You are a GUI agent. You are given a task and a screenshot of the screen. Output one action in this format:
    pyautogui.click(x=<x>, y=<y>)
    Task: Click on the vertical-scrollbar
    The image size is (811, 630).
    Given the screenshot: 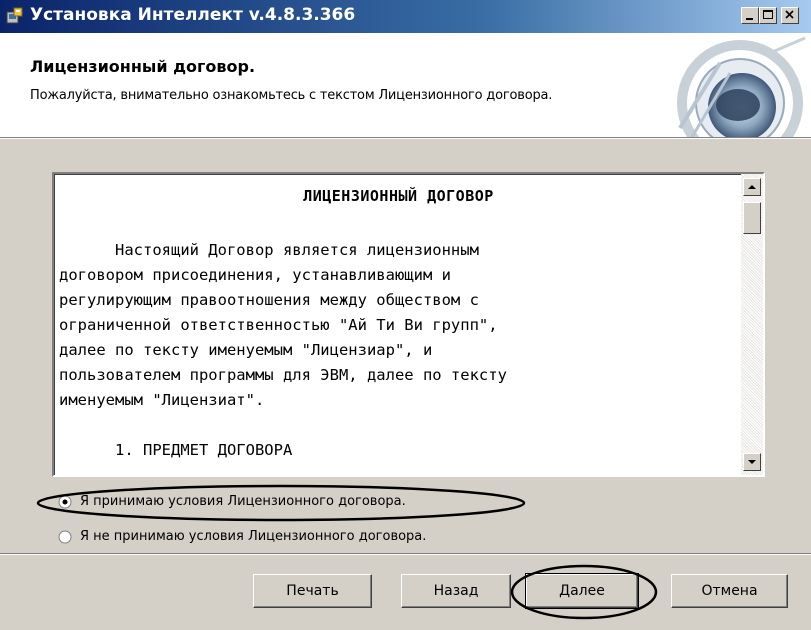 What is the action you would take?
    pyautogui.click(x=752, y=324)
    